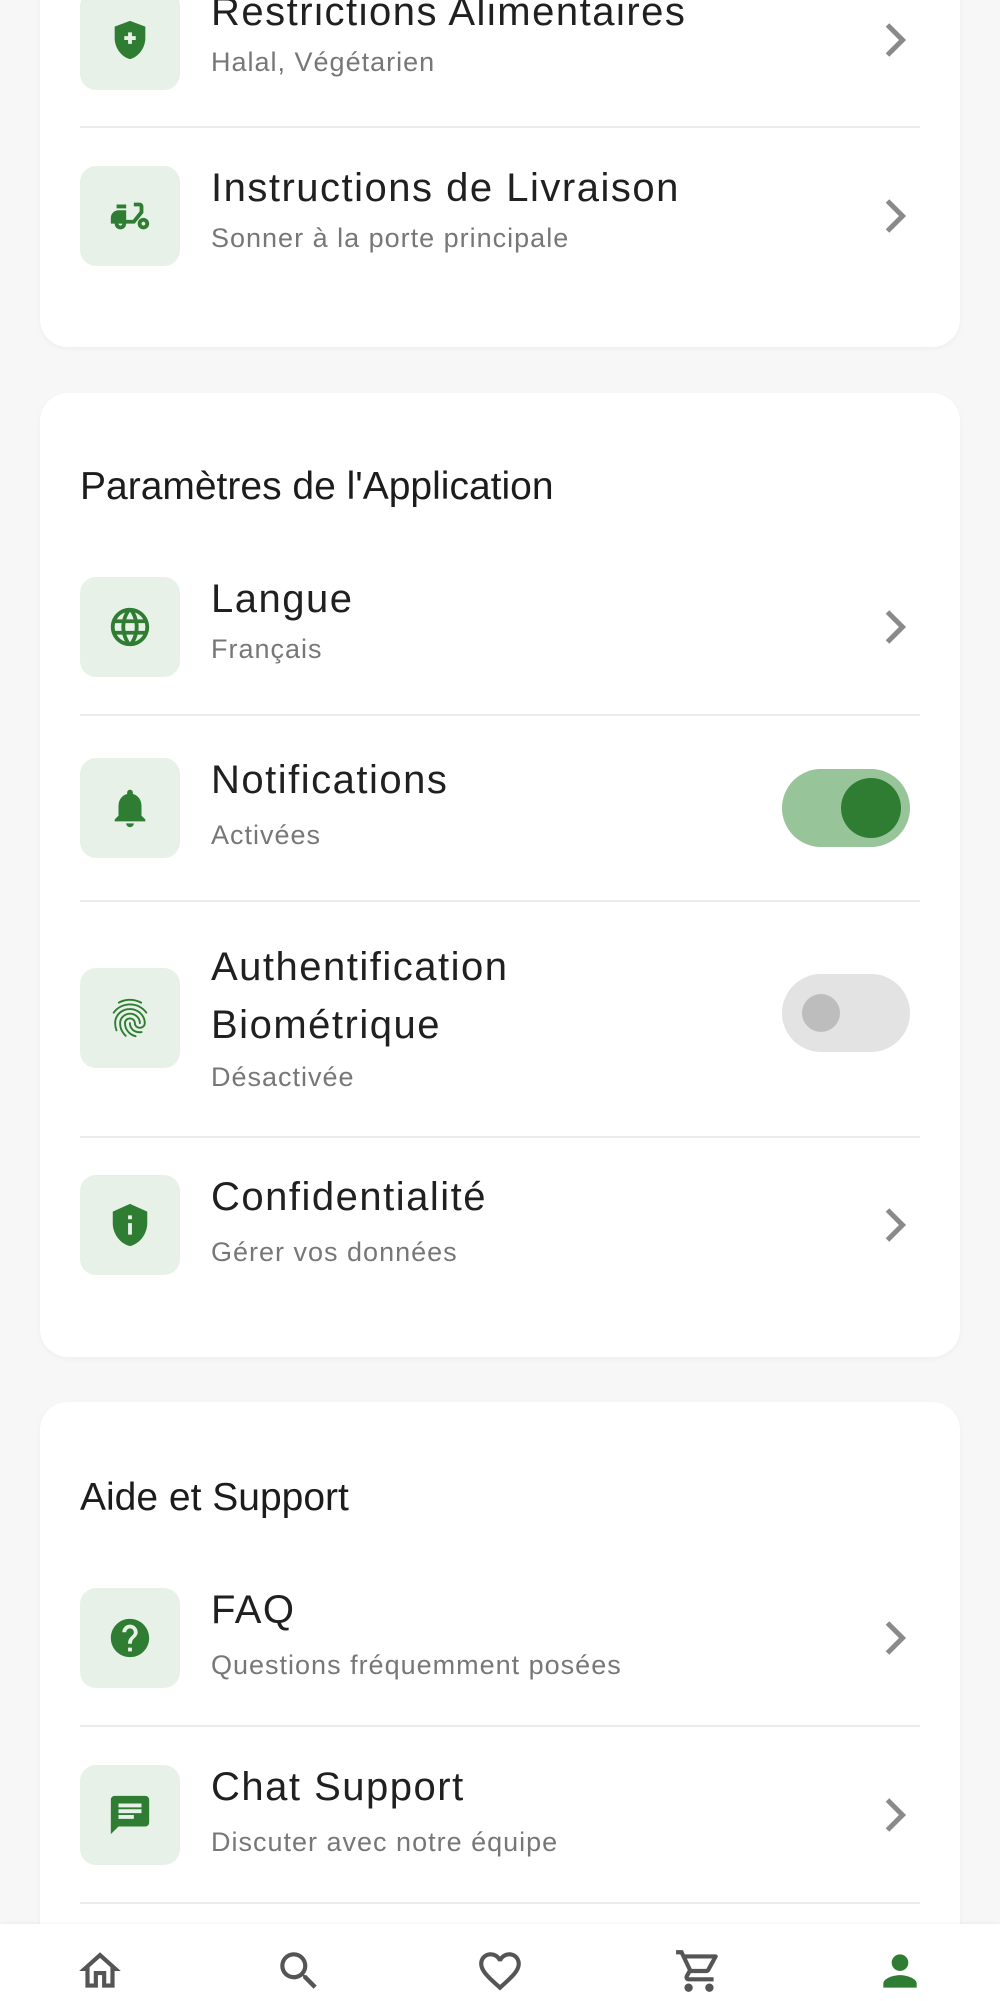  Describe the element at coordinates (130, 1638) in the screenshot. I see `help-circle-icon` at that location.